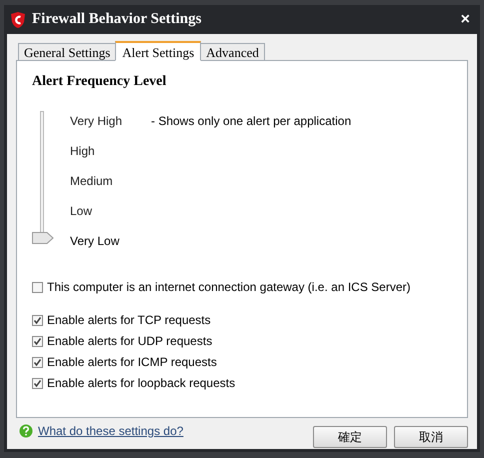 Image resolution: width=484 pixels, height=458 pixels. What do you see at coordinates (97, 121) in the screenshot?
I see `level-label: Very High` at bounding box center [97, 121].